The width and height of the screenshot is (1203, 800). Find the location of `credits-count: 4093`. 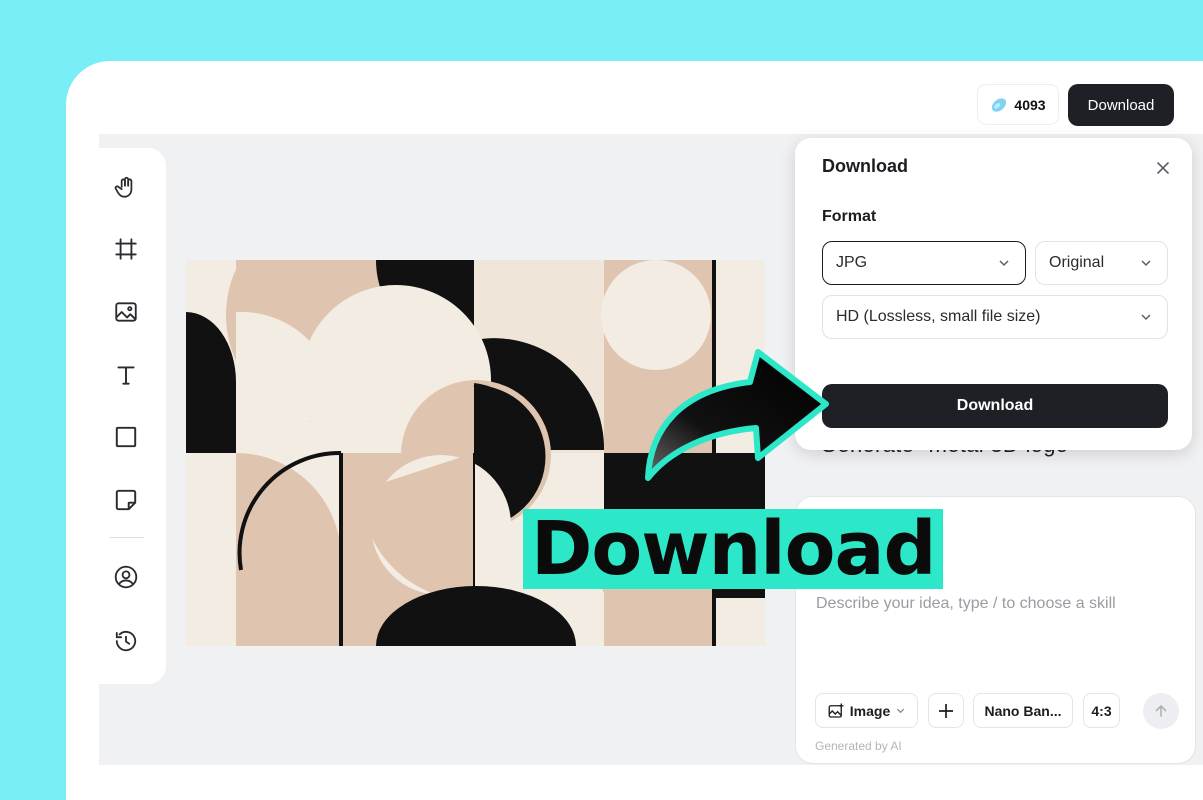

credits-count: 4093 is located at coordinates (1030, 104).